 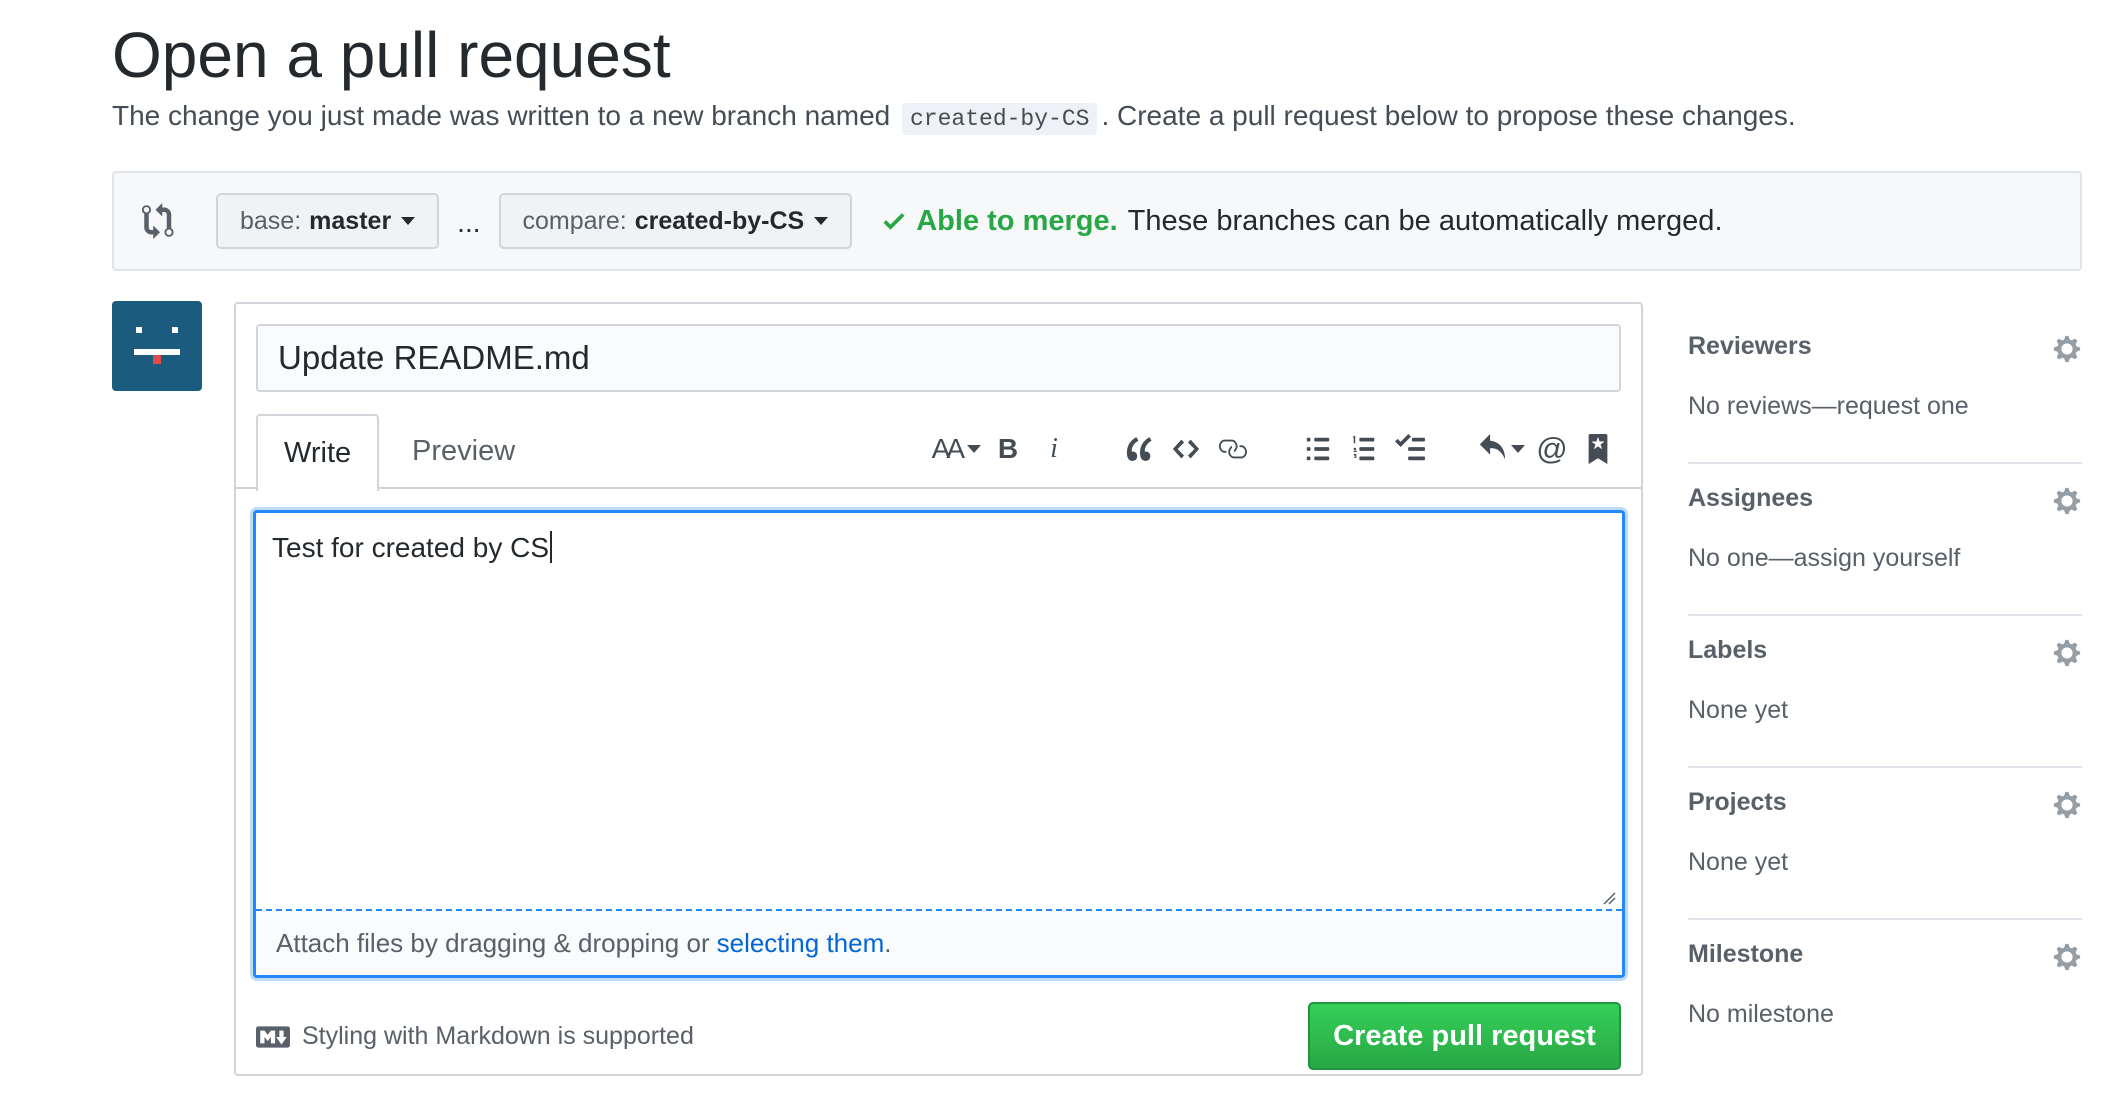 I want to click on bold-button: B, so click(x=1008, y=449).